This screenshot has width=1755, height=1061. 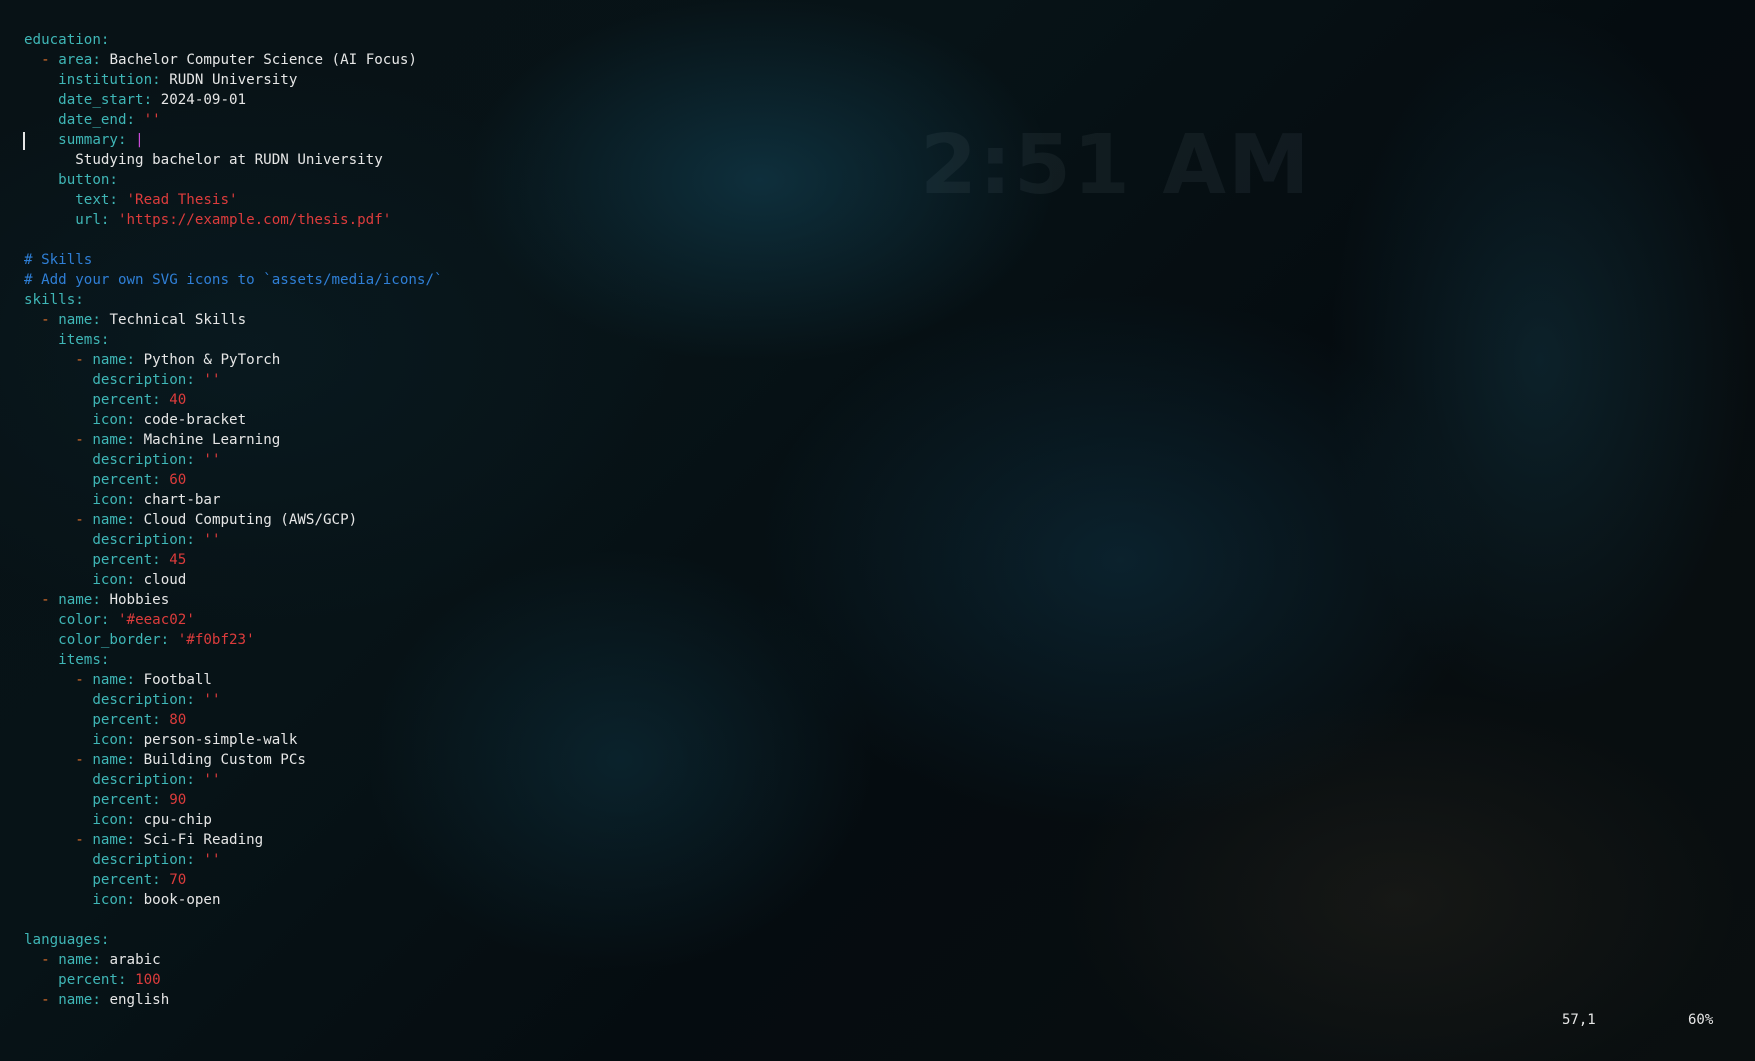 I want to click on editor-line: languages:, so click(x=877, y=940).